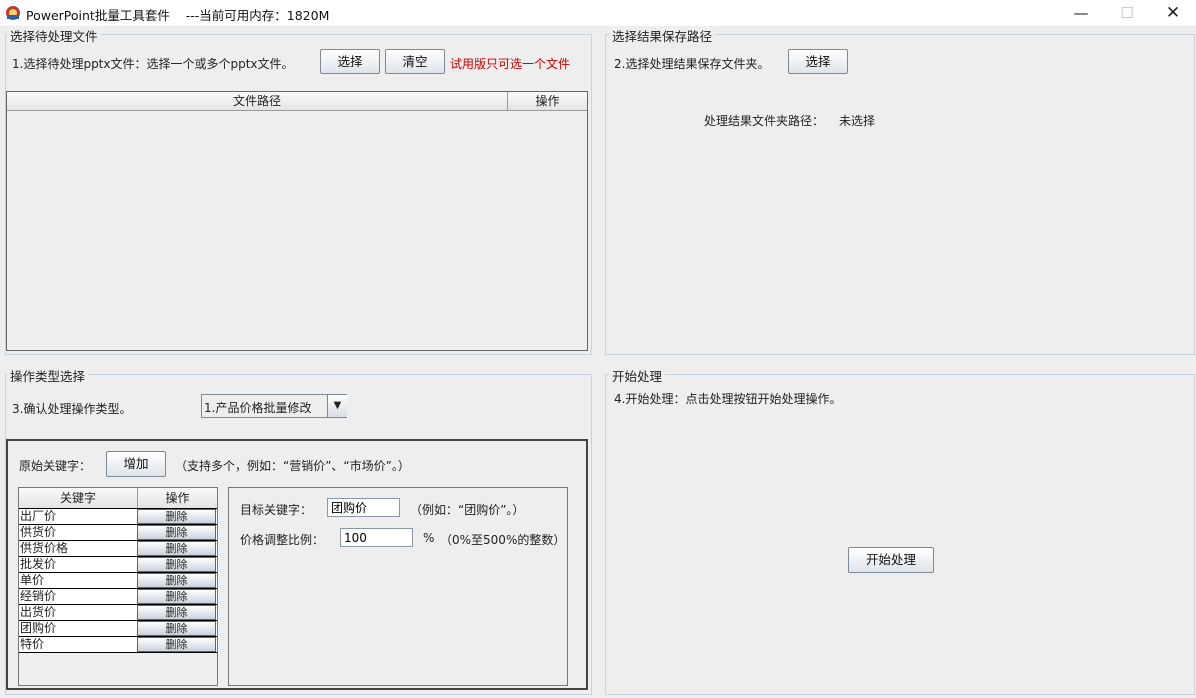  I want to click on keyword-row: 团购价 删除, so click(118, 629).